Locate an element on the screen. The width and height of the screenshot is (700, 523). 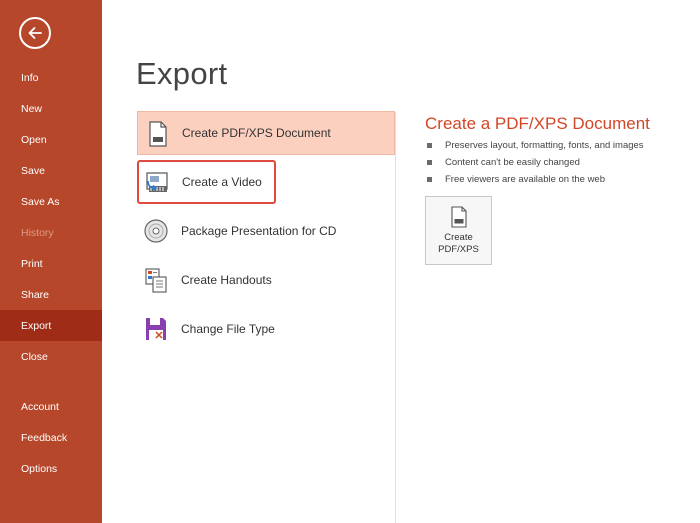
nav-export: Export is located at coordinates (51, 325).